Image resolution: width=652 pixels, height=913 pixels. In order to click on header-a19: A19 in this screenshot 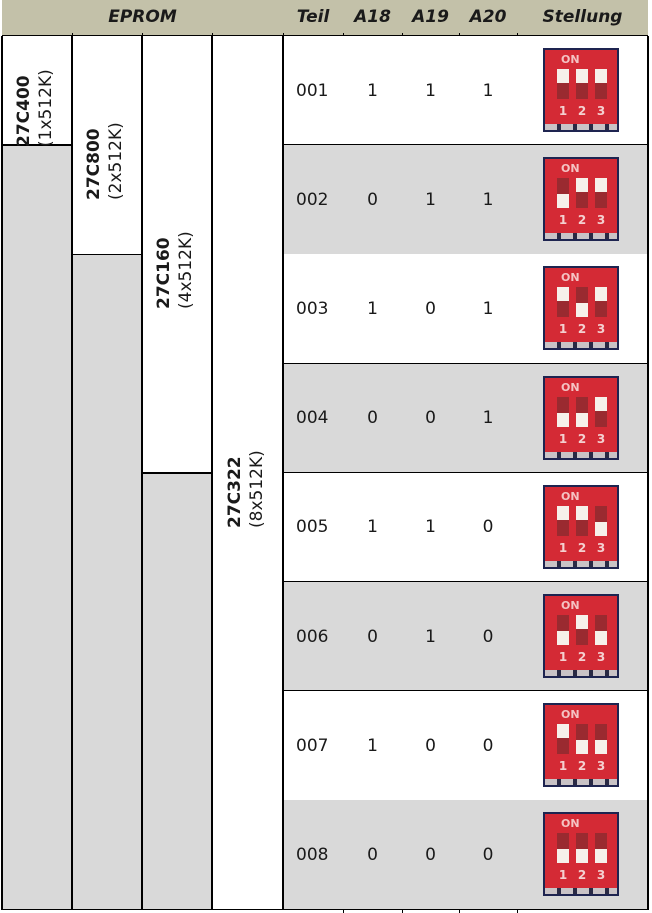, I will do `click(430, 17)`.